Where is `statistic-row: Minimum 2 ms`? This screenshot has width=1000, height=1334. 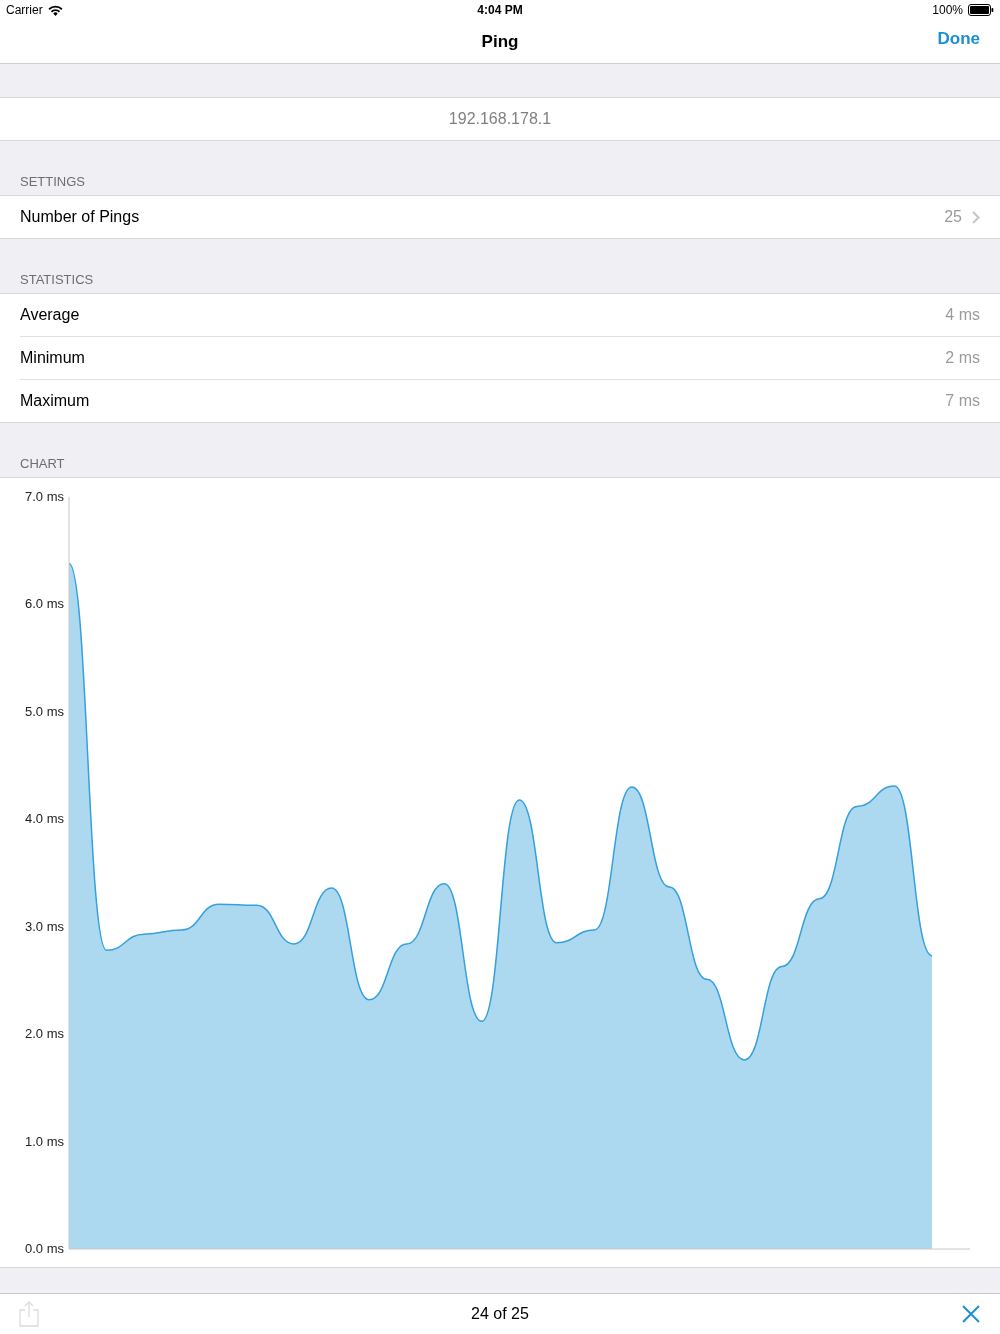 statistic-row: Minimum 2 ms is located at coordinates (510, 358).